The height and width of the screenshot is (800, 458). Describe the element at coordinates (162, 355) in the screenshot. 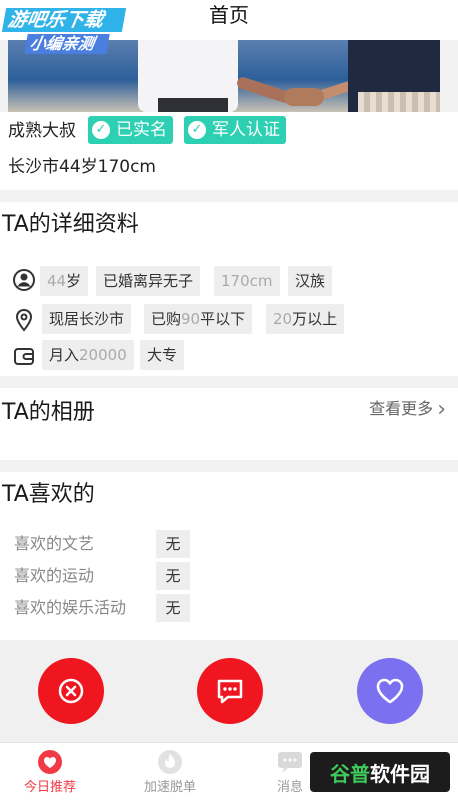

I see `education-tag: 大专` at that location.